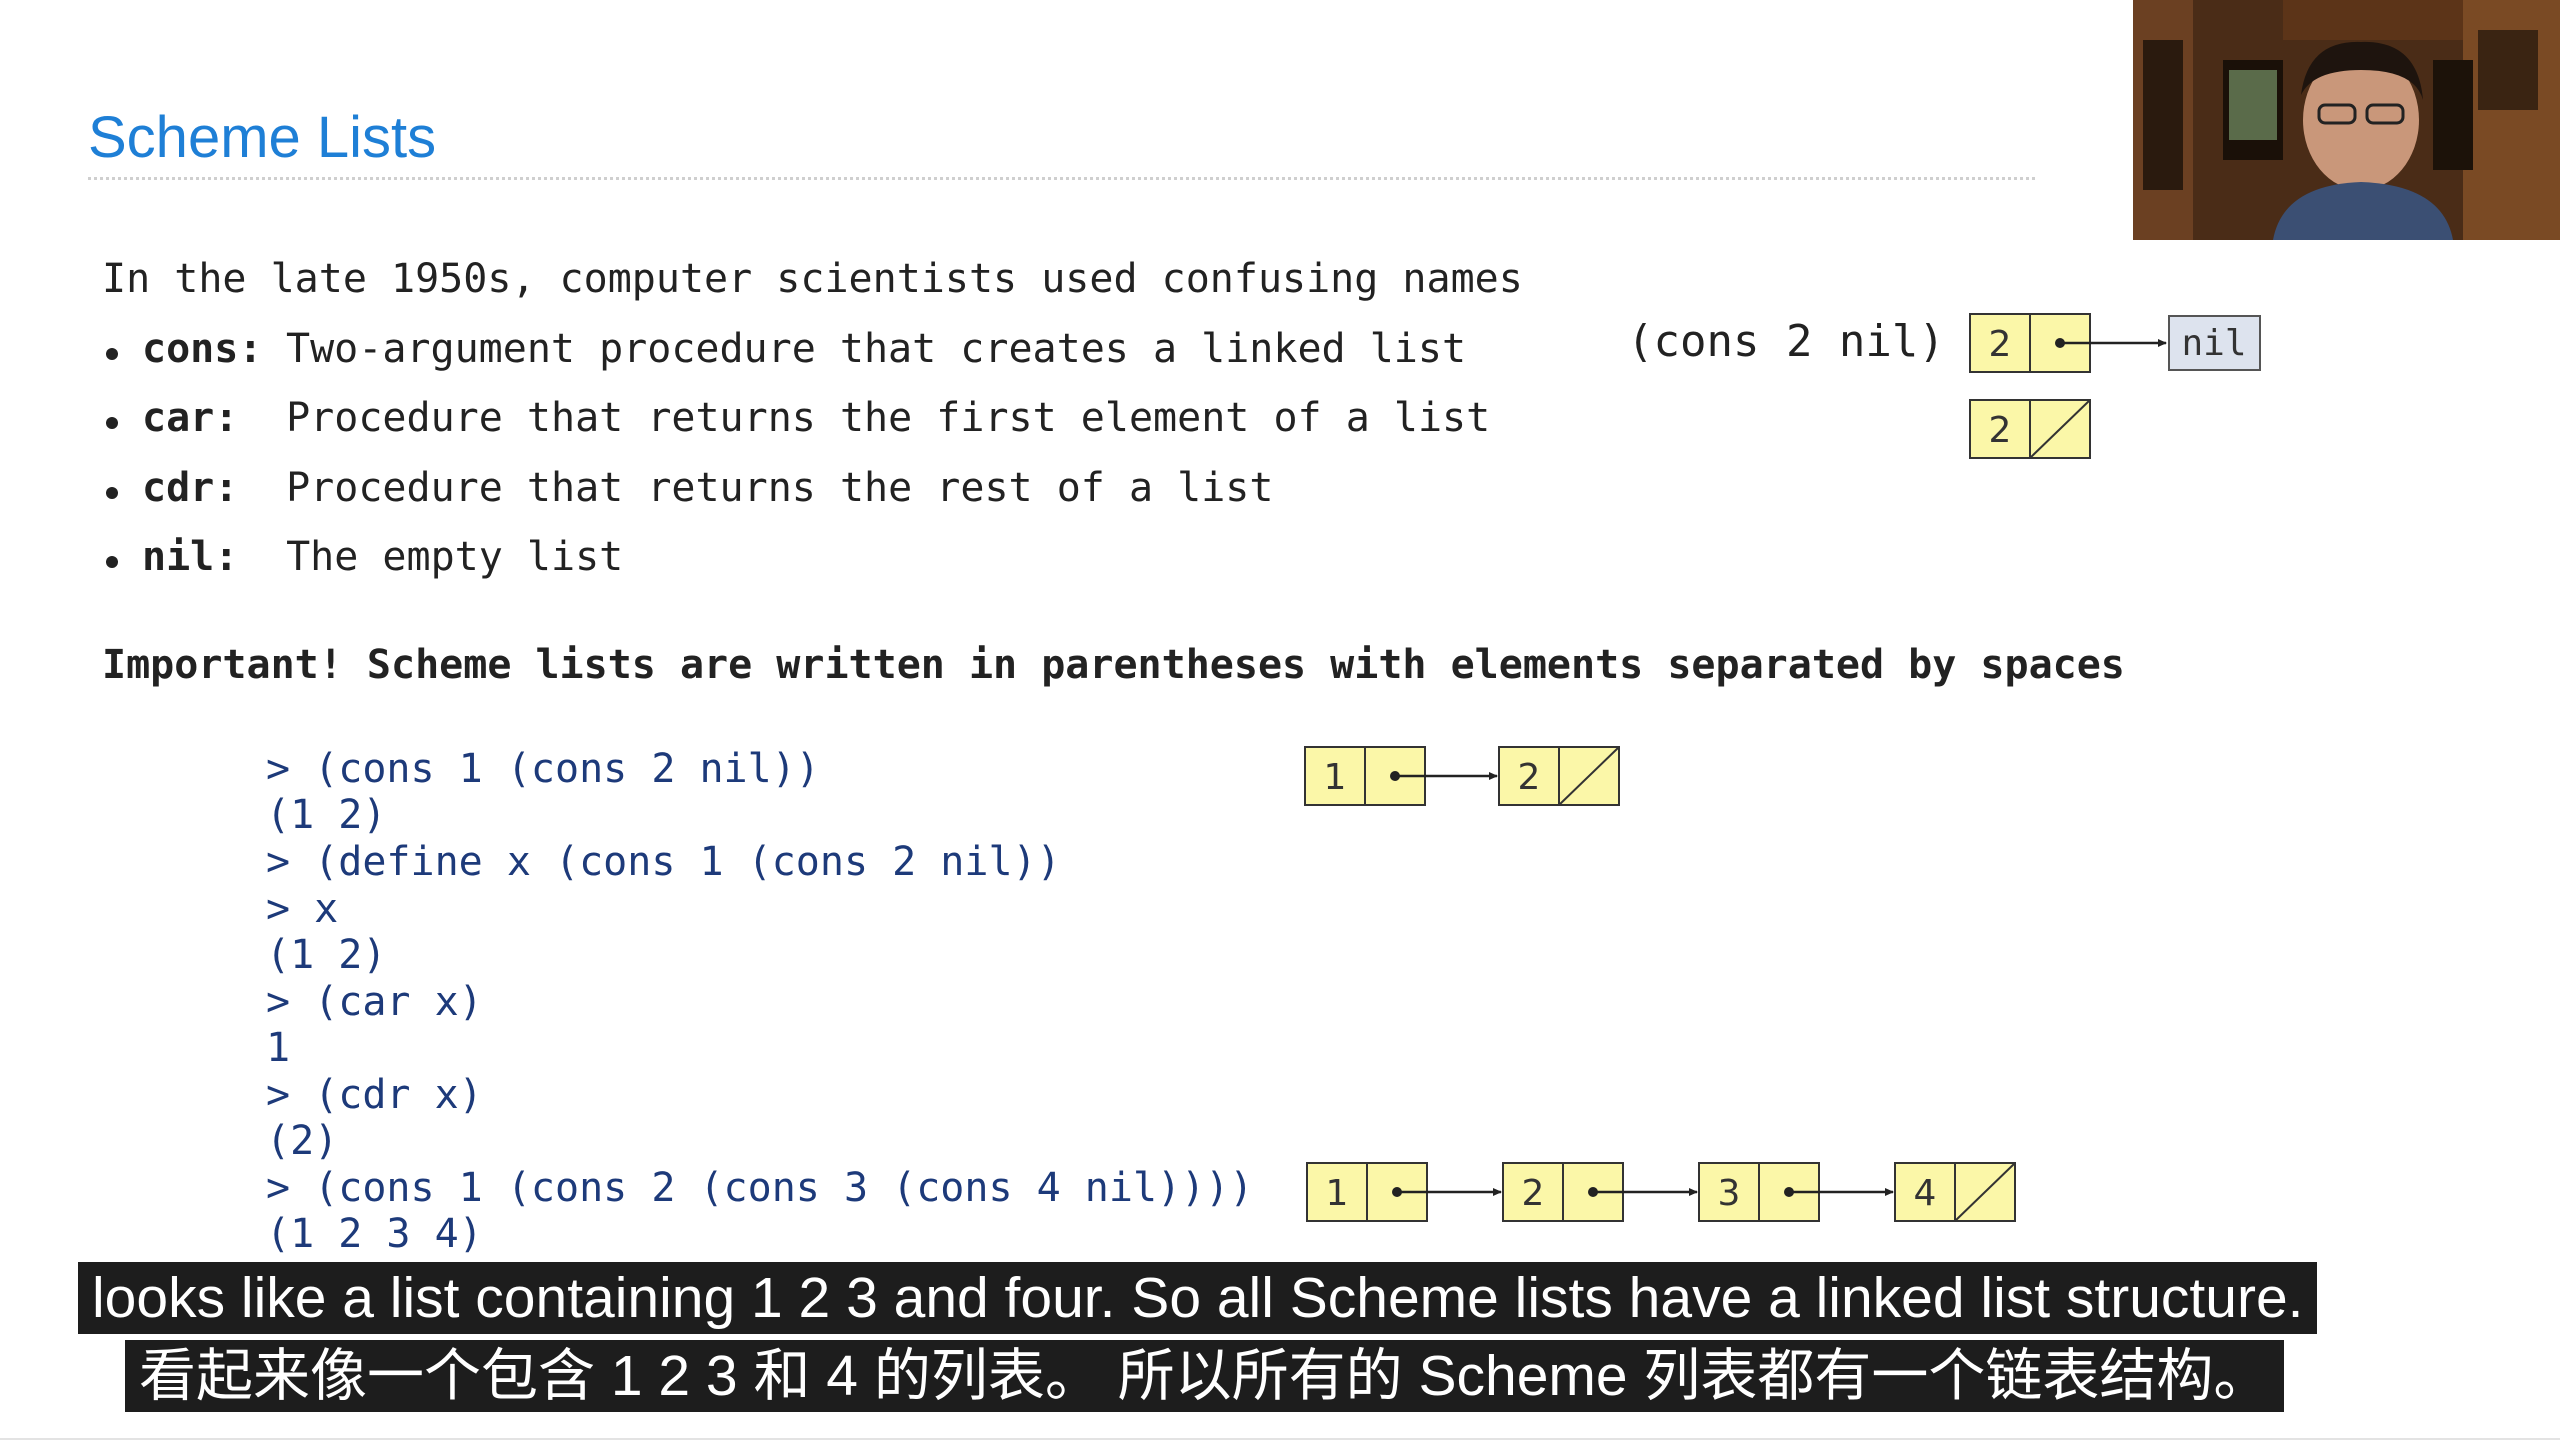  I want to click on webcam-image, so click(2346, 120).